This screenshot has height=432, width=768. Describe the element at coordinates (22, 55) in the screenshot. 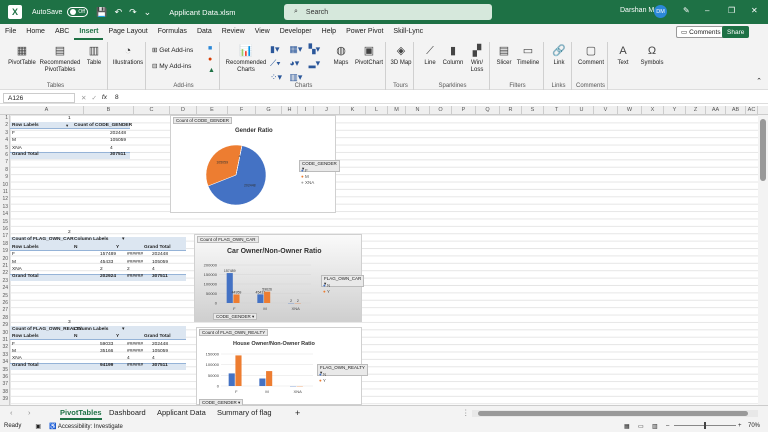

I see `pivottable-button: ▦ PivotTable` at that location.